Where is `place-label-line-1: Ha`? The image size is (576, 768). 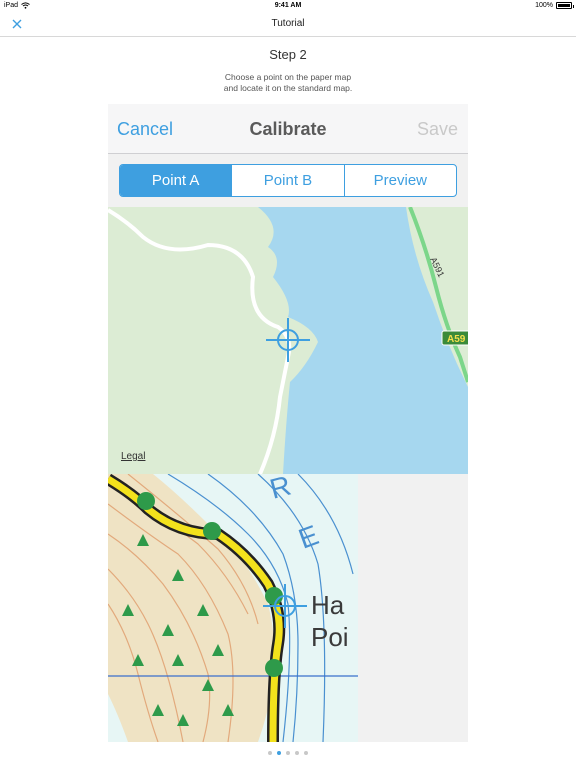 place-label-line-1: Ha is located at coordinates (328, 605).